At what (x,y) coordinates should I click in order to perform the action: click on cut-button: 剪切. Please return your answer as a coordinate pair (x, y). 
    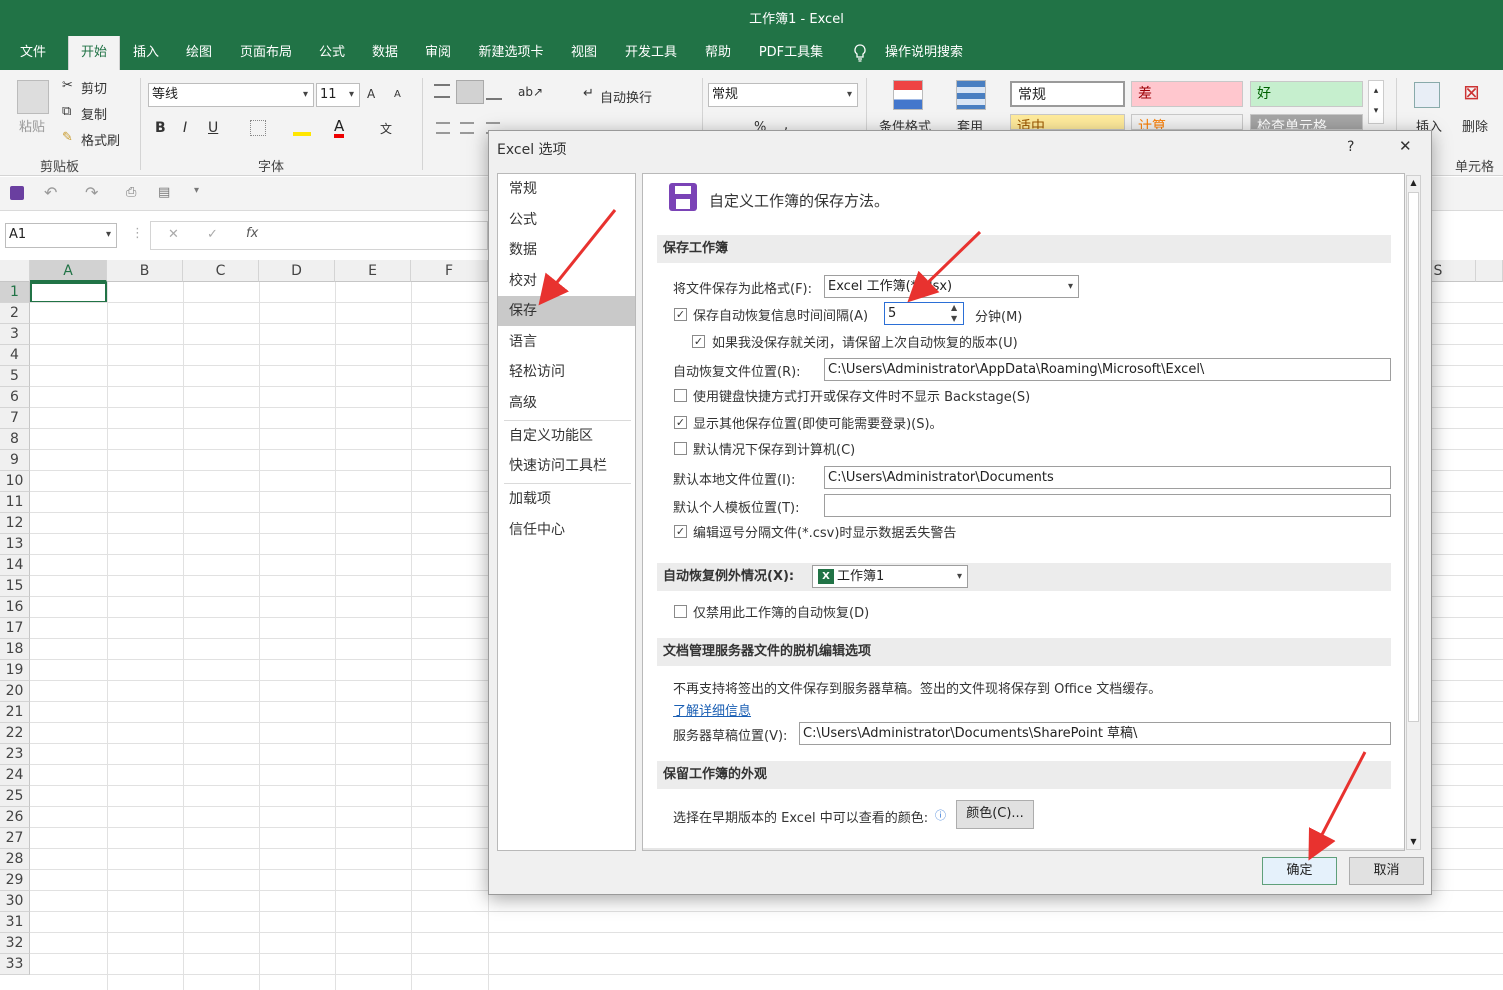
    Looking at the image, I should click on (94, 87).